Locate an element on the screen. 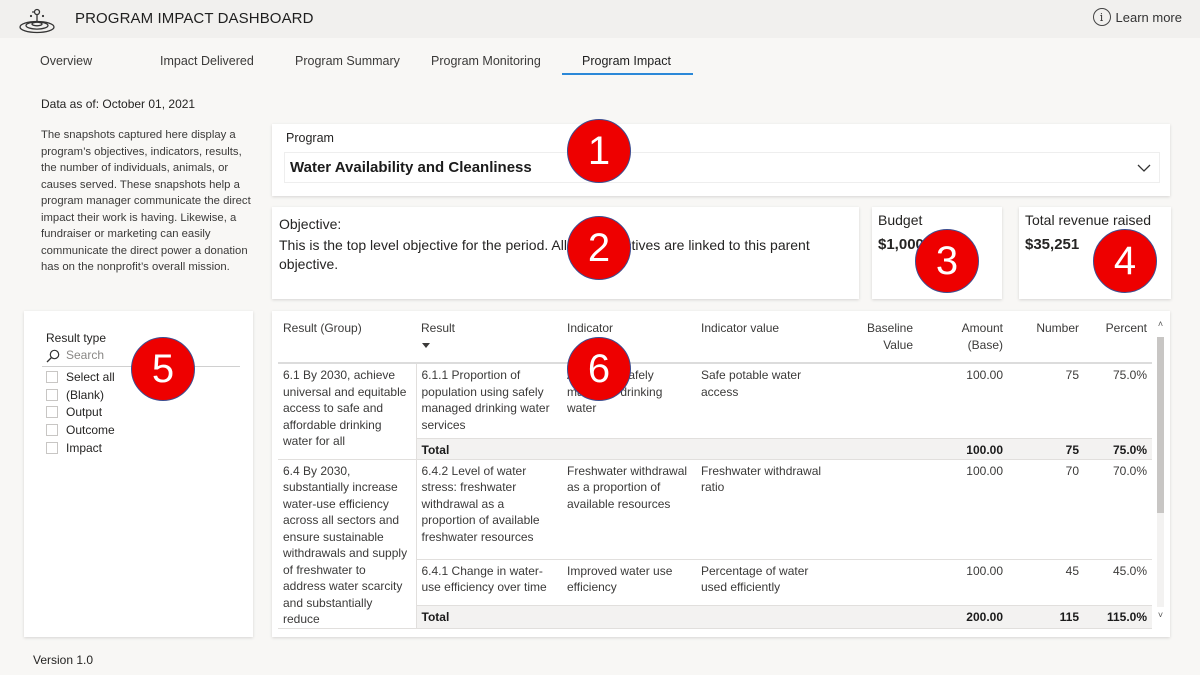  callout-marker-6: 6 is located at coordinates (599, 369).